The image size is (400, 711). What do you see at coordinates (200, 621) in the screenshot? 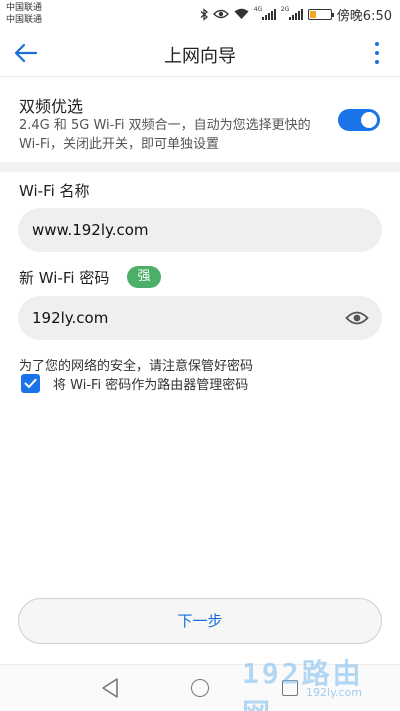
I see `next-step-button: 下一步` at bounding box center [200, 621].